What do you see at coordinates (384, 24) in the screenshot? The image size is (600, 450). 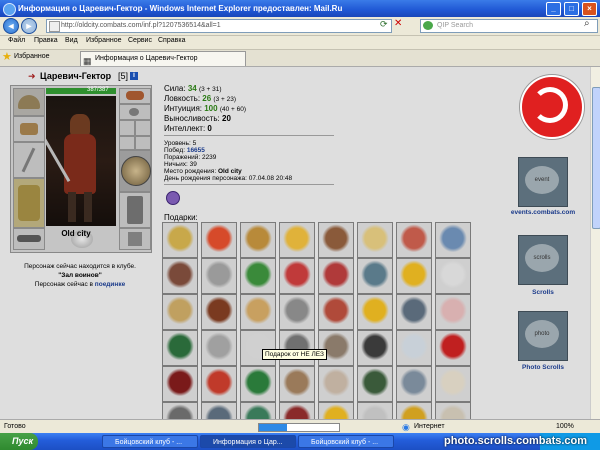 I see `refresh-icon: ⟳` at bounding box center [384, 24].